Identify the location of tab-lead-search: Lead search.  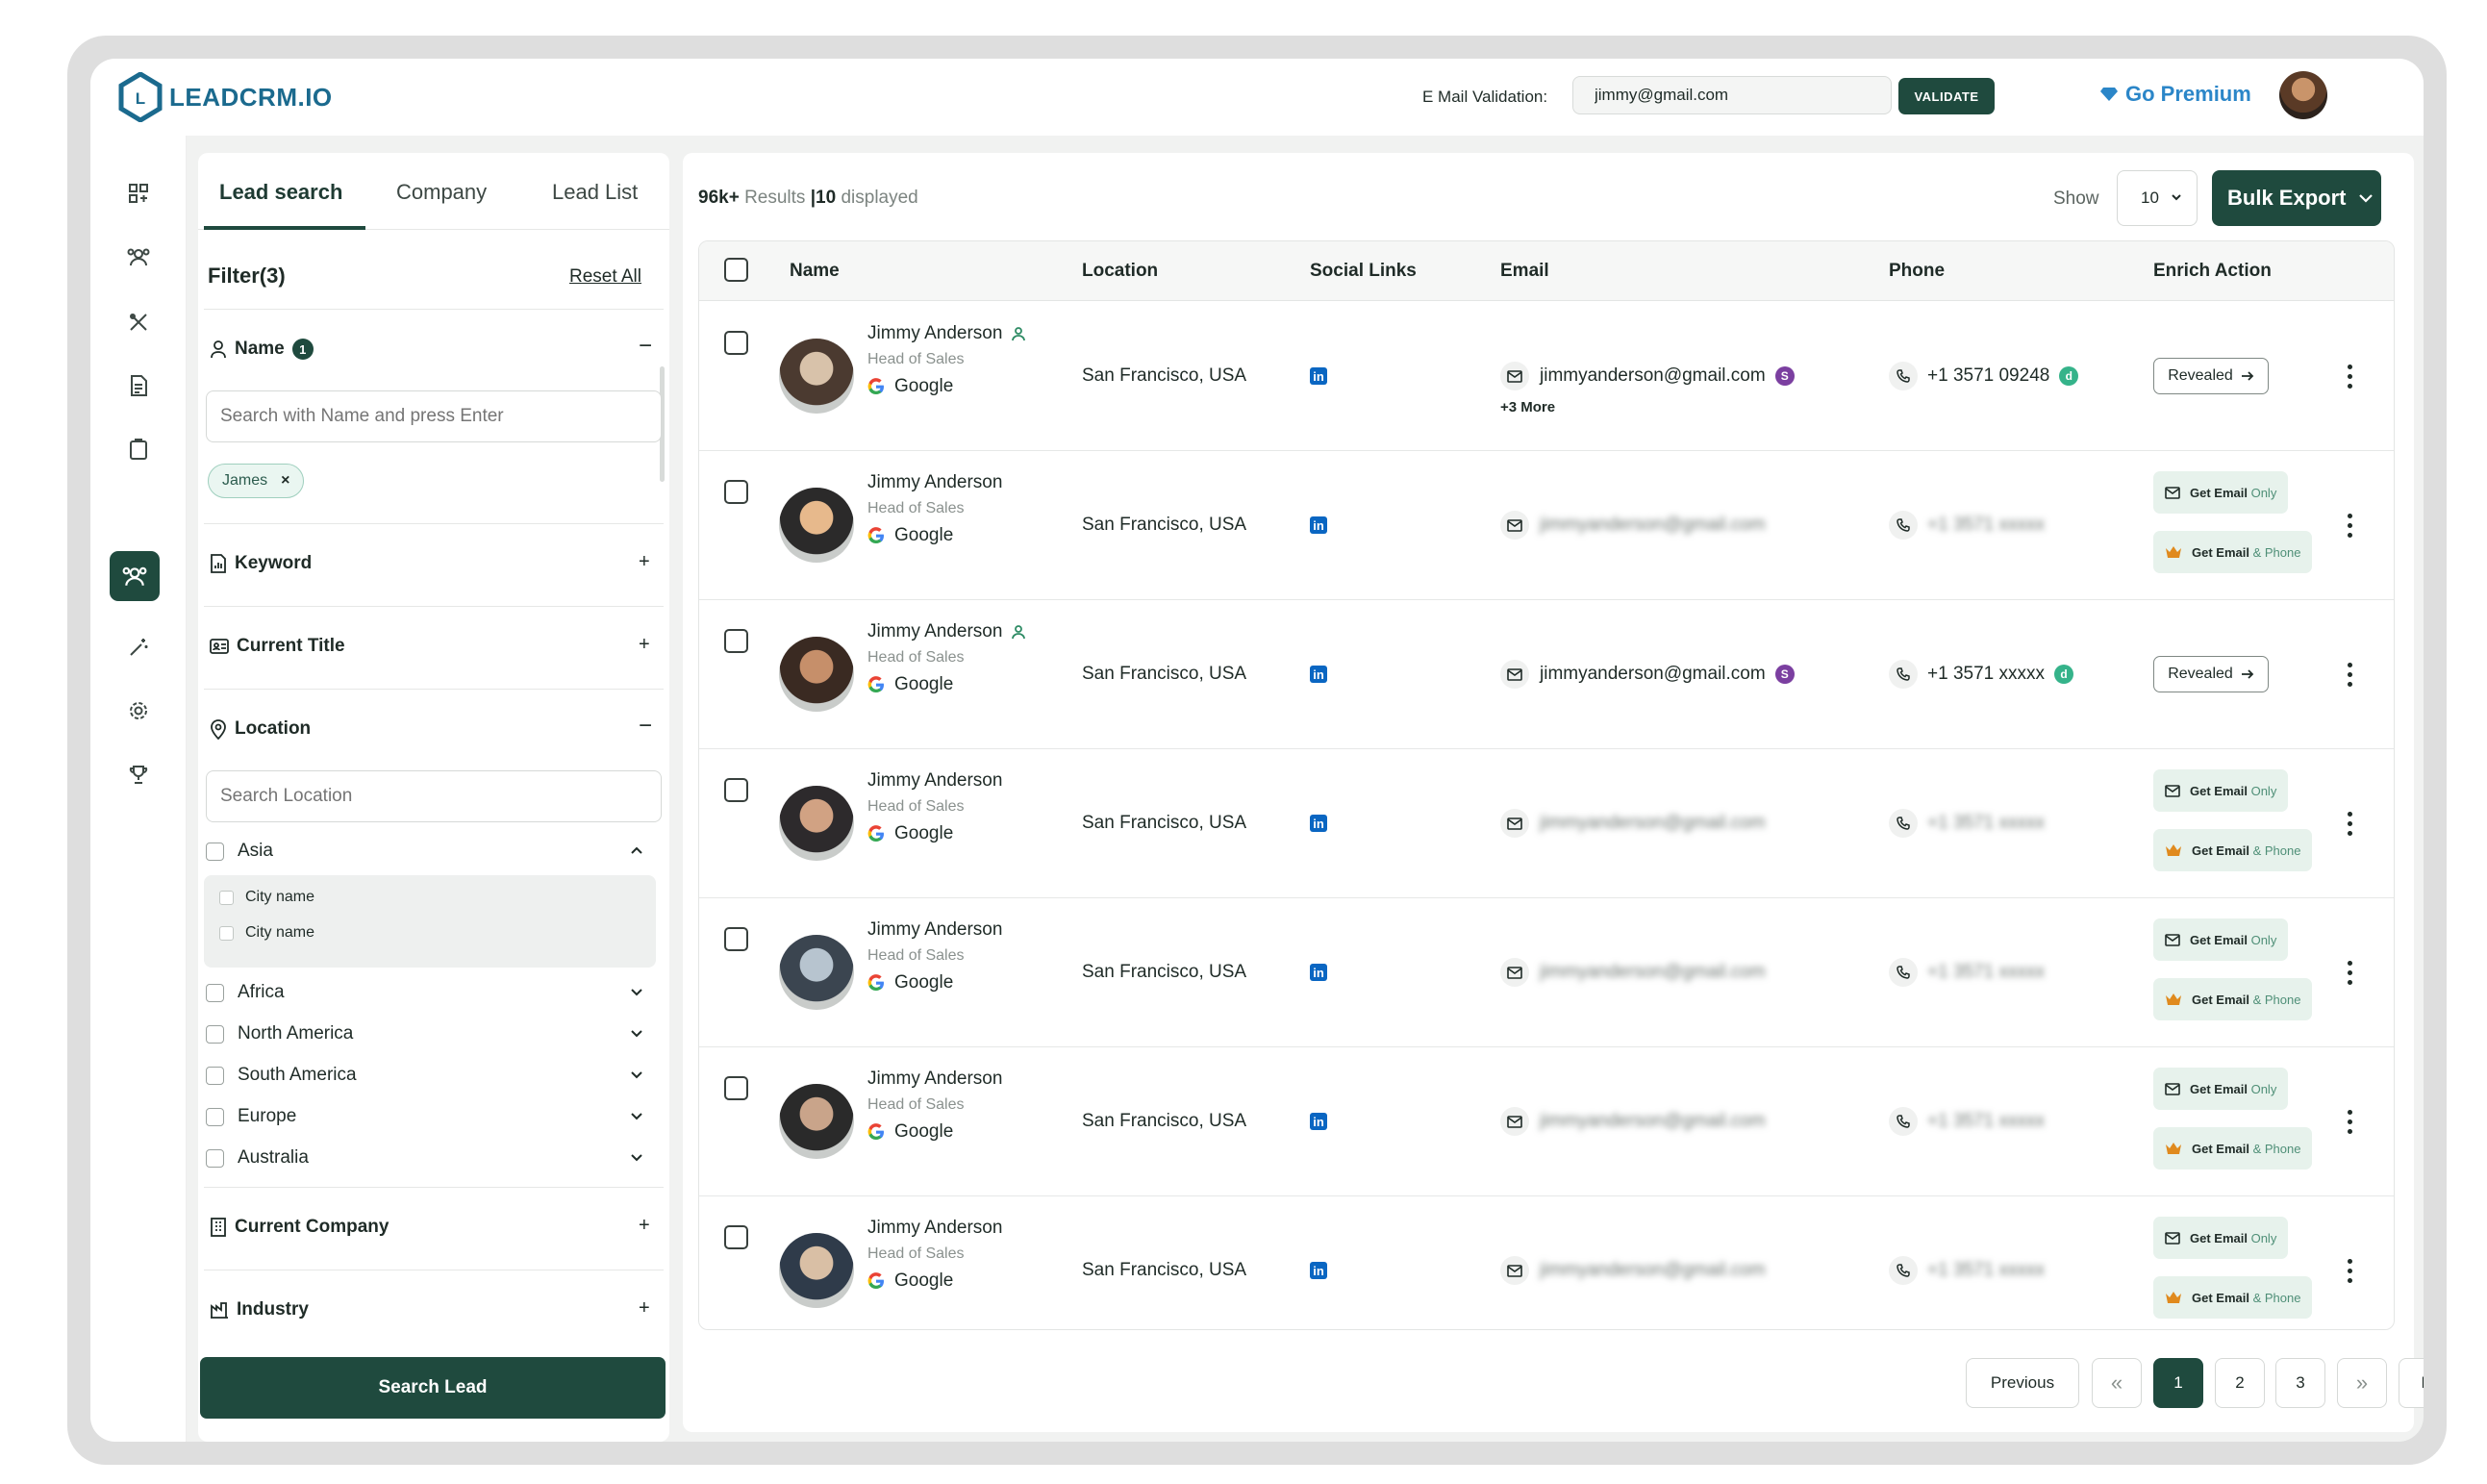
(280, 192).